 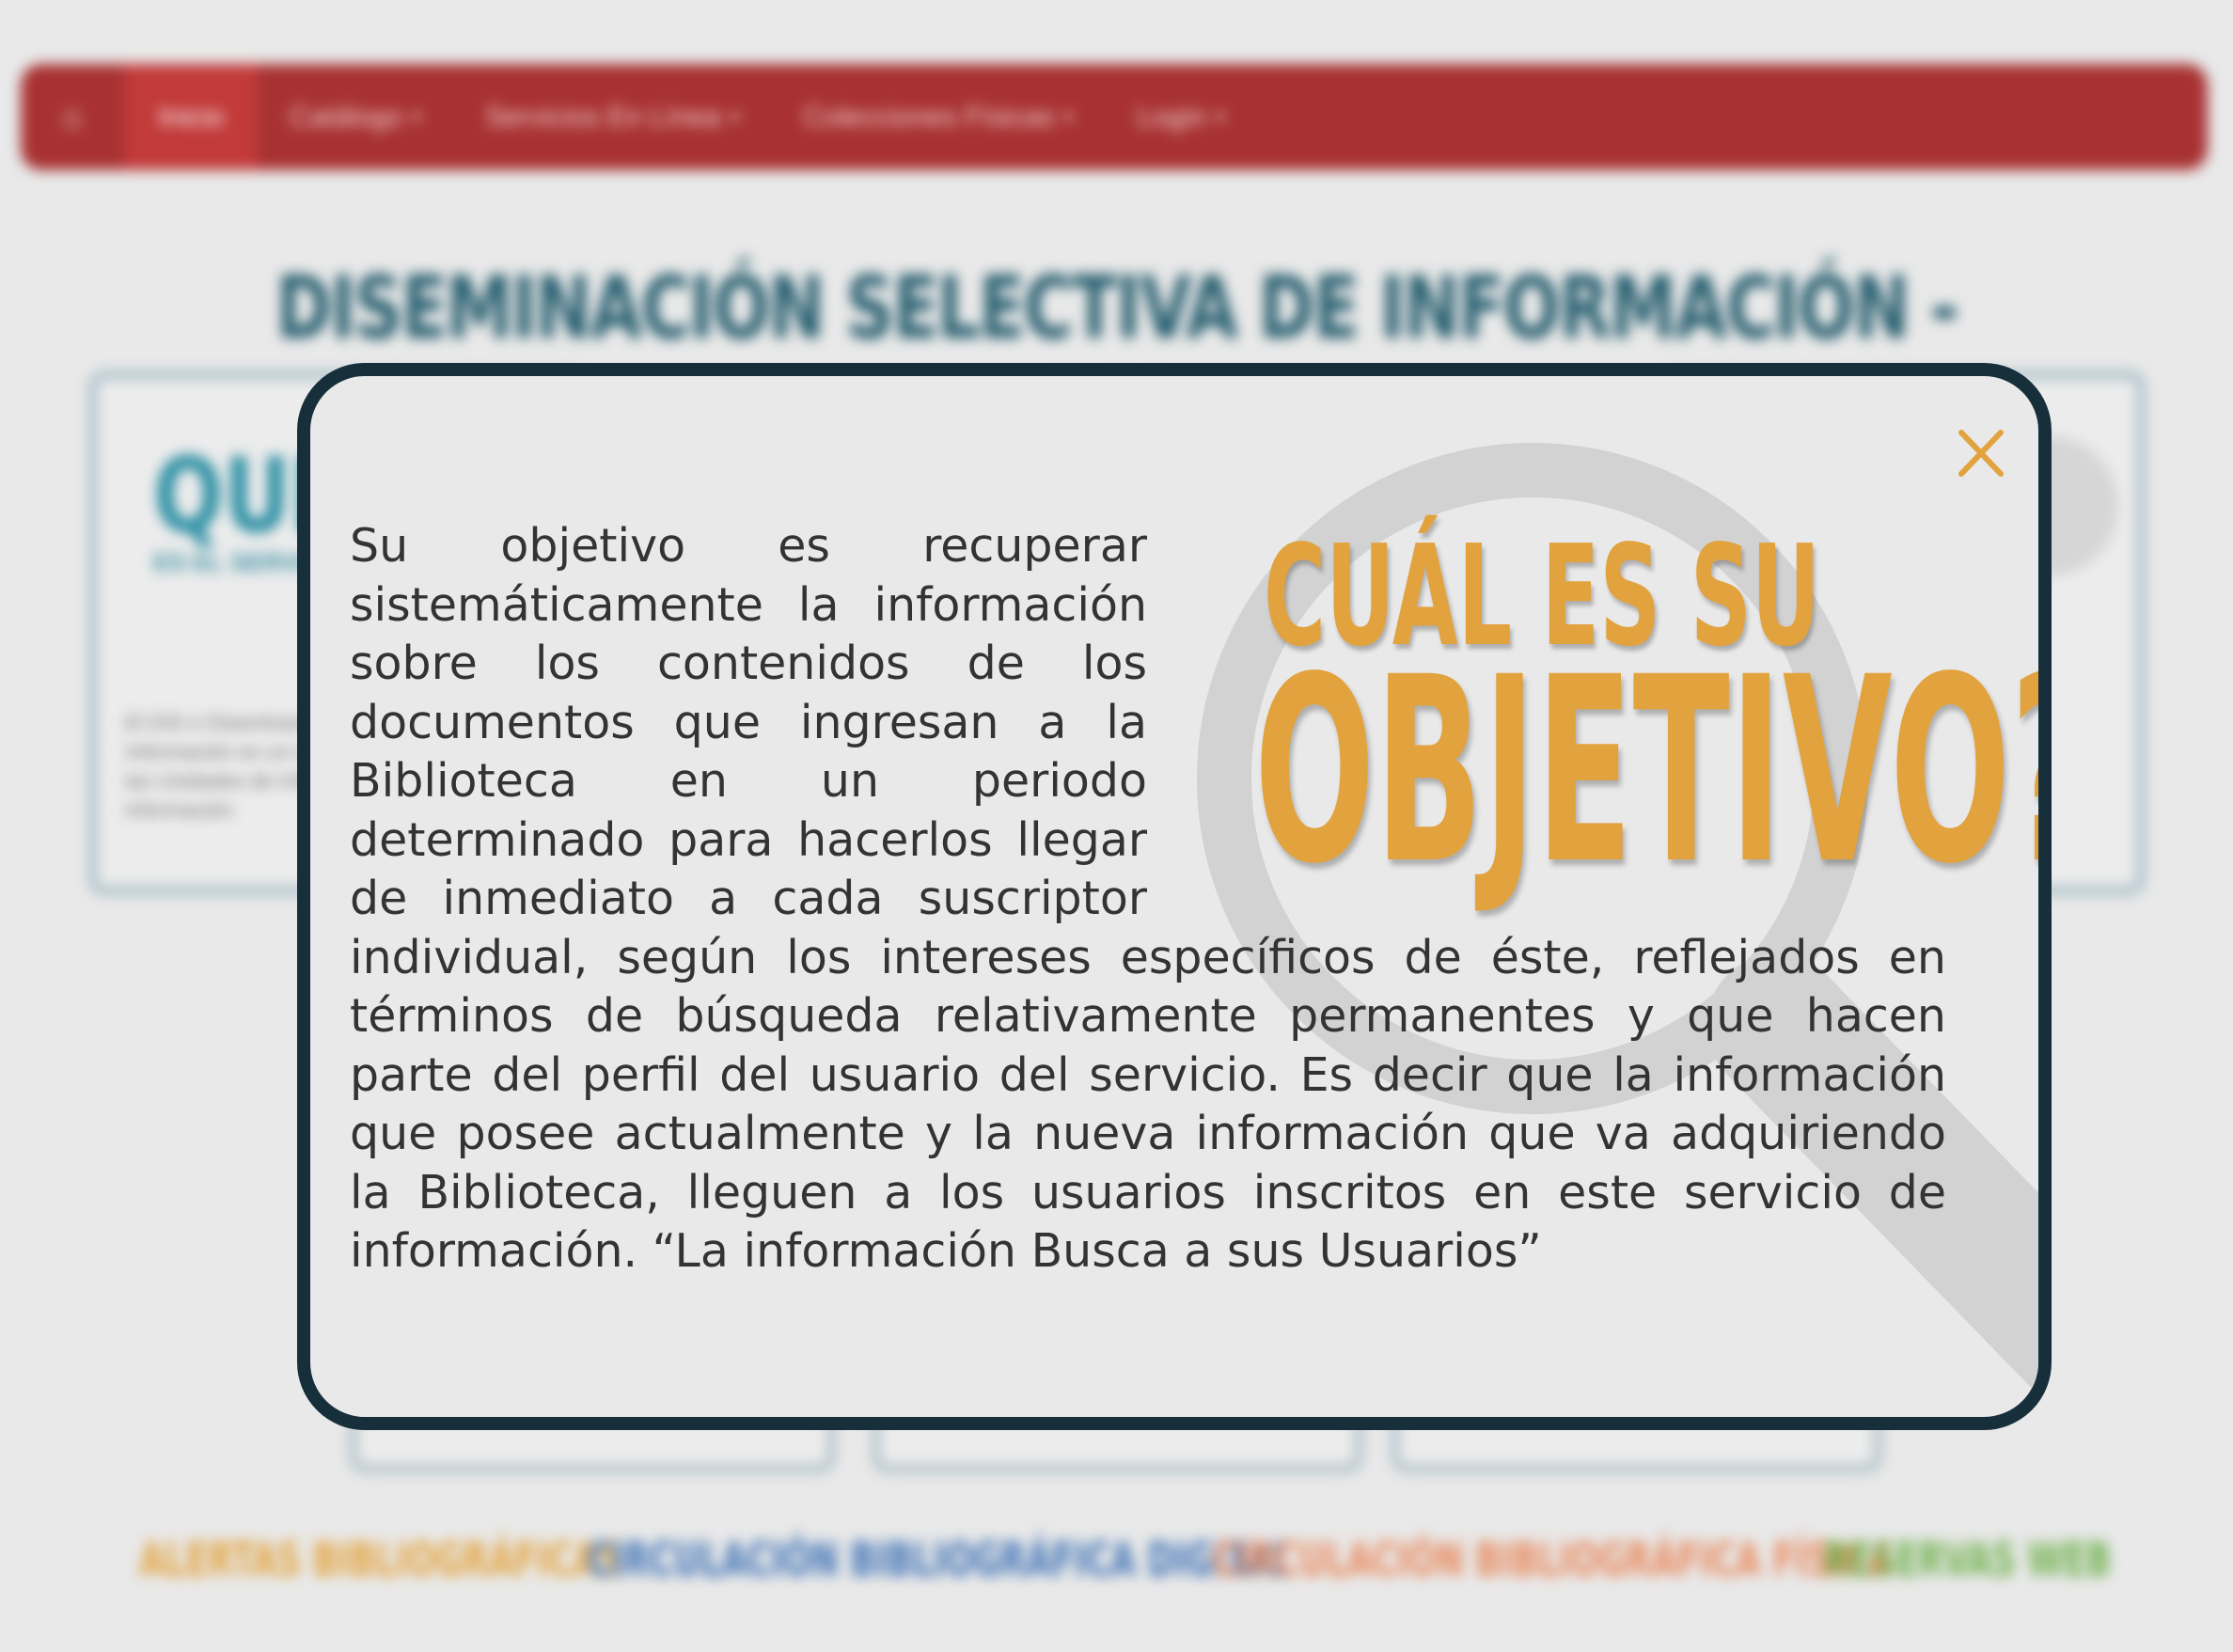 I want to click on nav-item-label: Colecciones Físicas, so click(x=929, y=117).